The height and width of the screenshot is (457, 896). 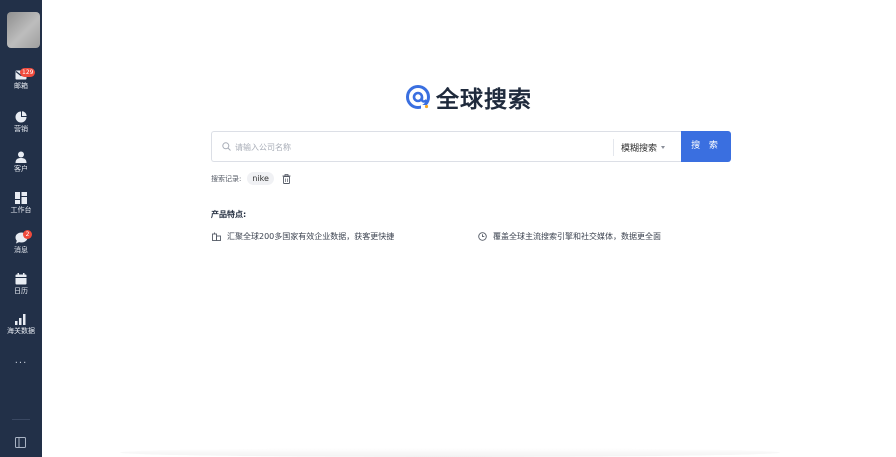 What do you see at coordinates (21, 117) in the screenshot?
I see `pie-chart-icon` at bounding box center [21, 117].